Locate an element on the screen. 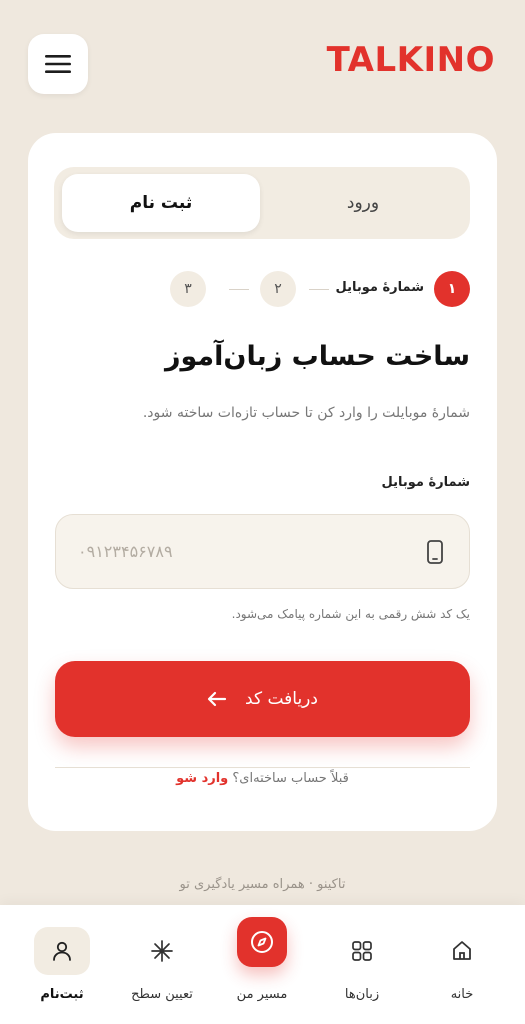 The image size is (525, 1024). step-1-label: شمارهٔ موبایل is located at coordinates (379, 287).